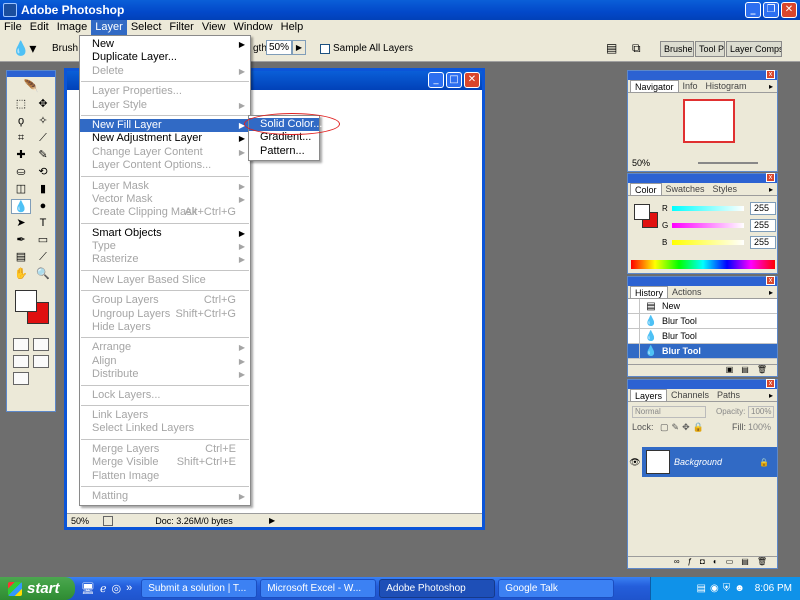 This screenshot has width=800, height=600. I want to click on menu-image: Image, so click(72, 27).